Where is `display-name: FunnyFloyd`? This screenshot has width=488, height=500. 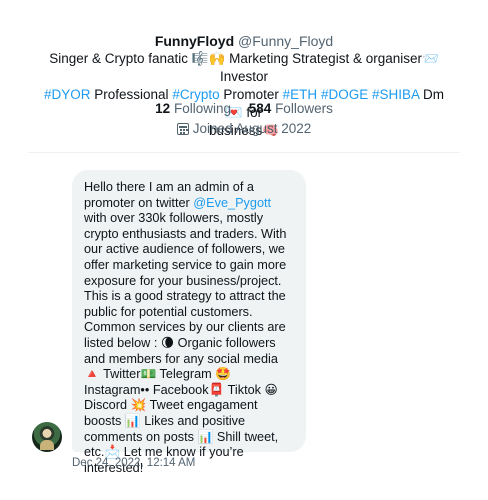 display-name: FunnyFloyd is located at coordinates (194, 41).